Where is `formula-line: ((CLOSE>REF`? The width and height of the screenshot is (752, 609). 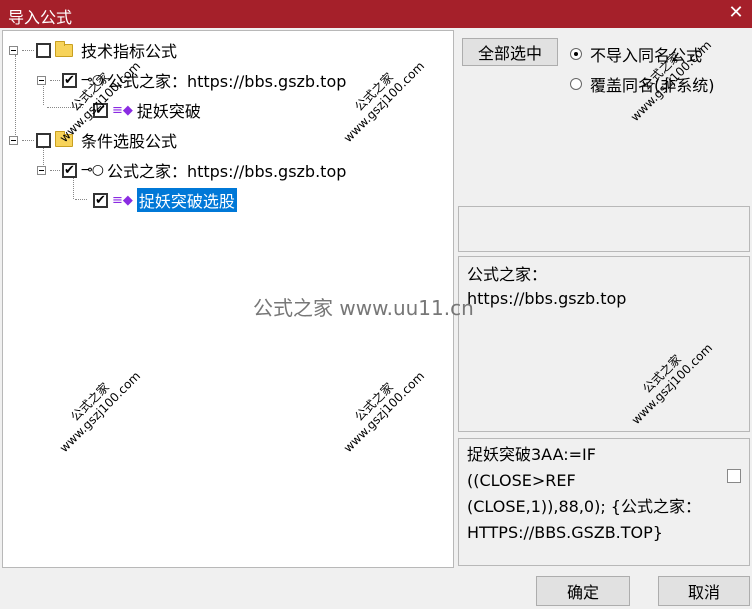
formula-line: ((CLOSE>REF is located at coordinates (521, 480).